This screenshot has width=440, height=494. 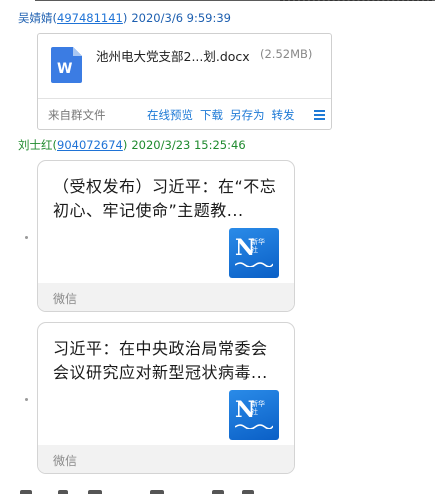 I want to click on sender-name: 吴婧婧, so click(x=35, y=18).